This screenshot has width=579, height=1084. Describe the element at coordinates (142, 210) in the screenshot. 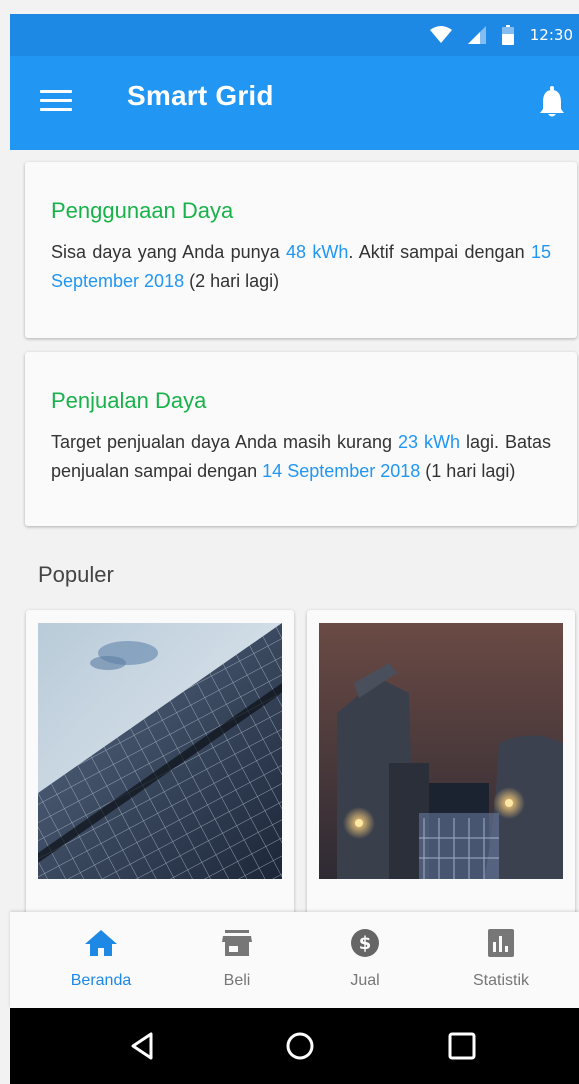

I see `usage-card-title: Penggunaan Daya` at that location.